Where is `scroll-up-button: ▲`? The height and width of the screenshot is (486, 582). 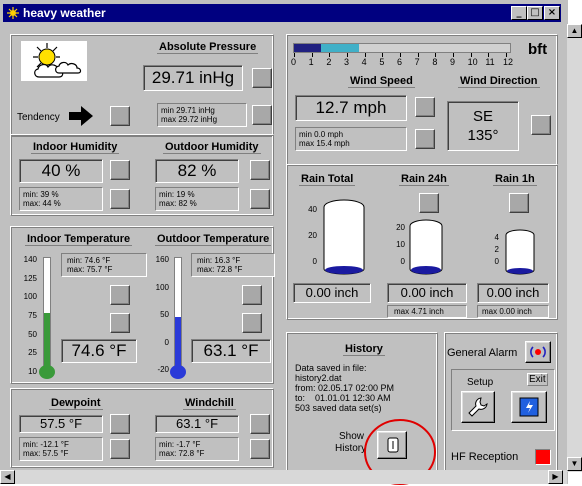 scroll-up-button: ▲ is located at coordinates (574, 31).